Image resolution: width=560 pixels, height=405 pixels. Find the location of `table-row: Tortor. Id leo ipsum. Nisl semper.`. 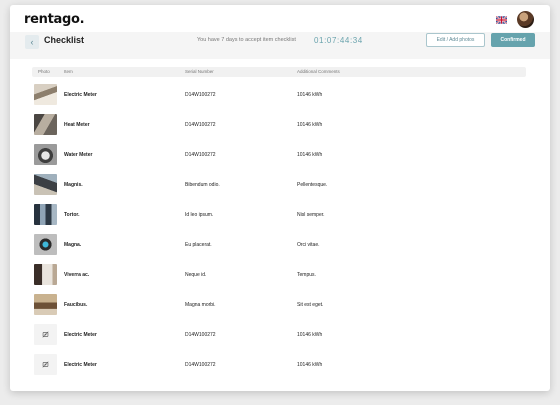

table-row: Tortor. Id leo ipsum. Nisl semper. is located at coordinates (279, 214).